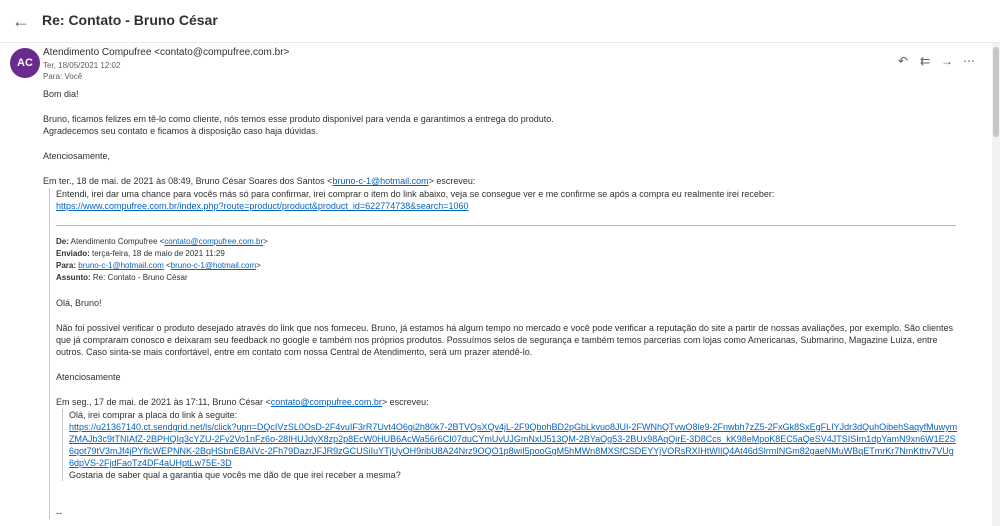 This screenshot has height=526, width=1000. I want to click on from-value: Atendimento Compufree <, so click(116, 241).